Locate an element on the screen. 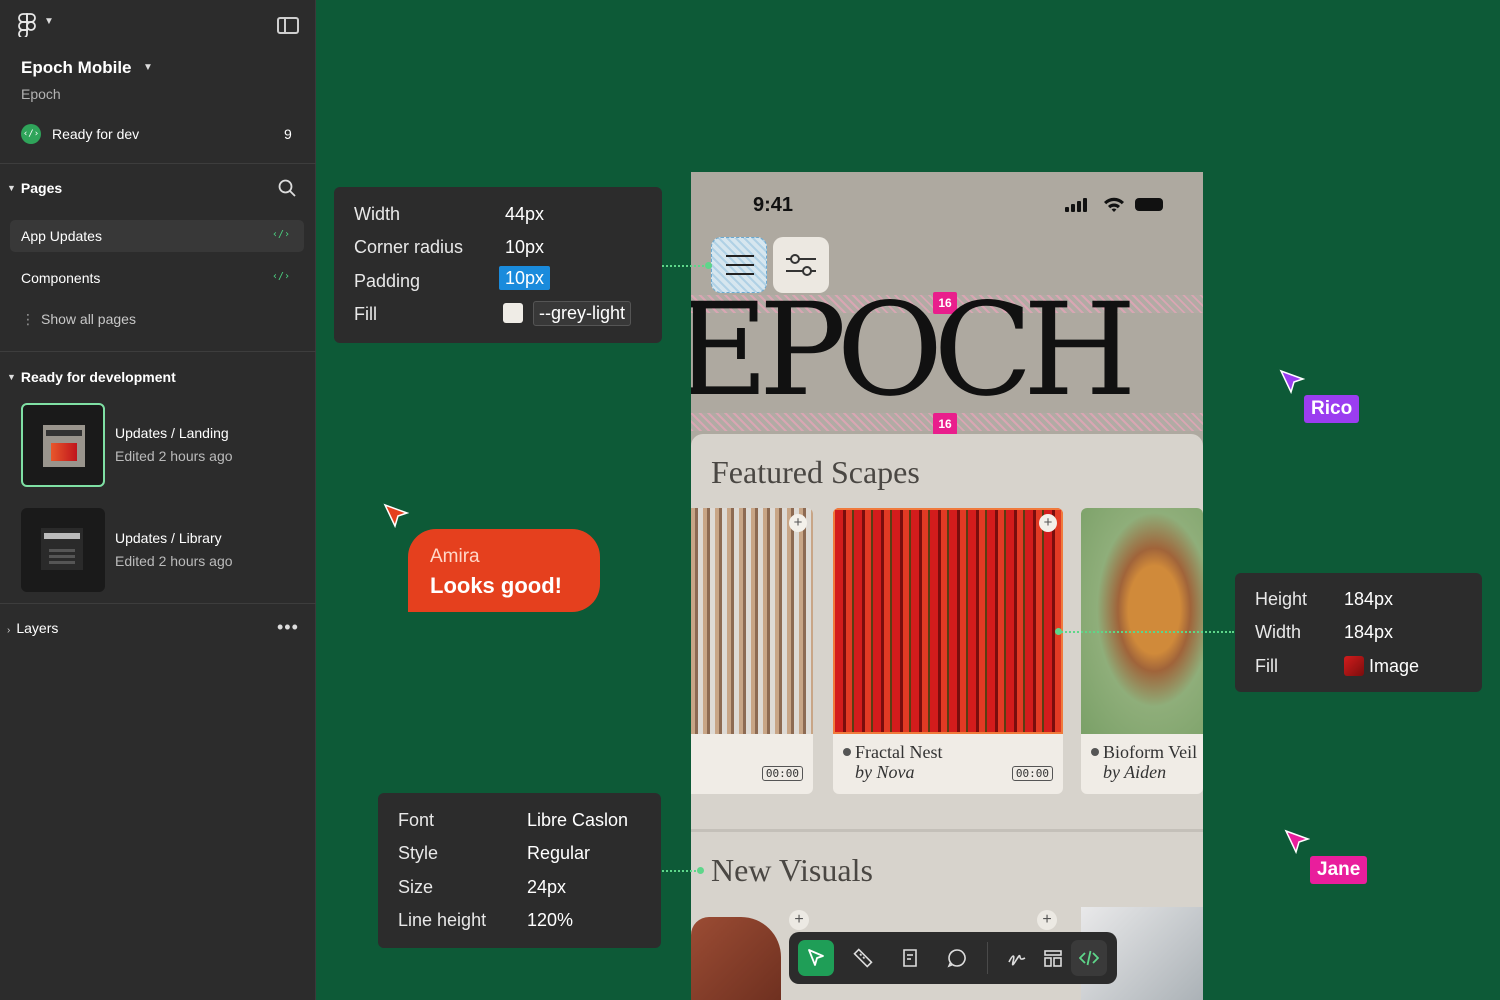 The image size is (1500, 1000). layers-header: › Layers is located at coordinates (32, 628).